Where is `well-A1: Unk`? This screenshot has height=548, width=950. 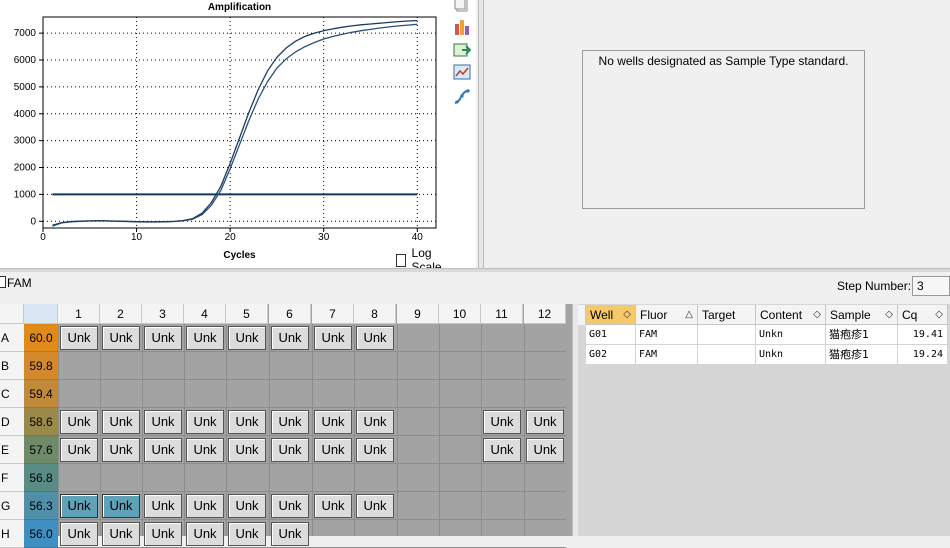
well-A1: Unk is located at coordinates (79, 338).